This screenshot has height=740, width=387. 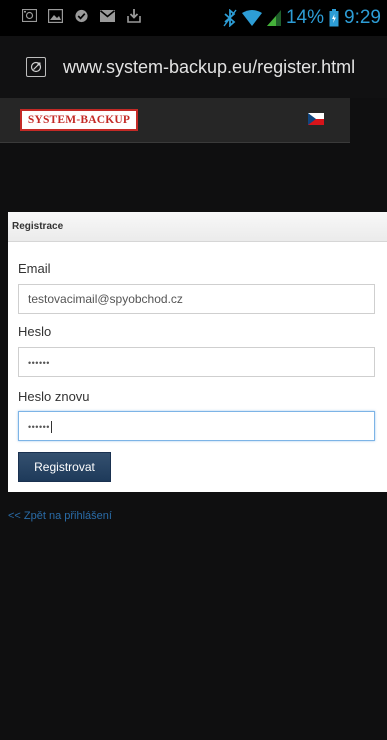 I want to click on panel-heading: Registrace, so click(x=197, y=227).